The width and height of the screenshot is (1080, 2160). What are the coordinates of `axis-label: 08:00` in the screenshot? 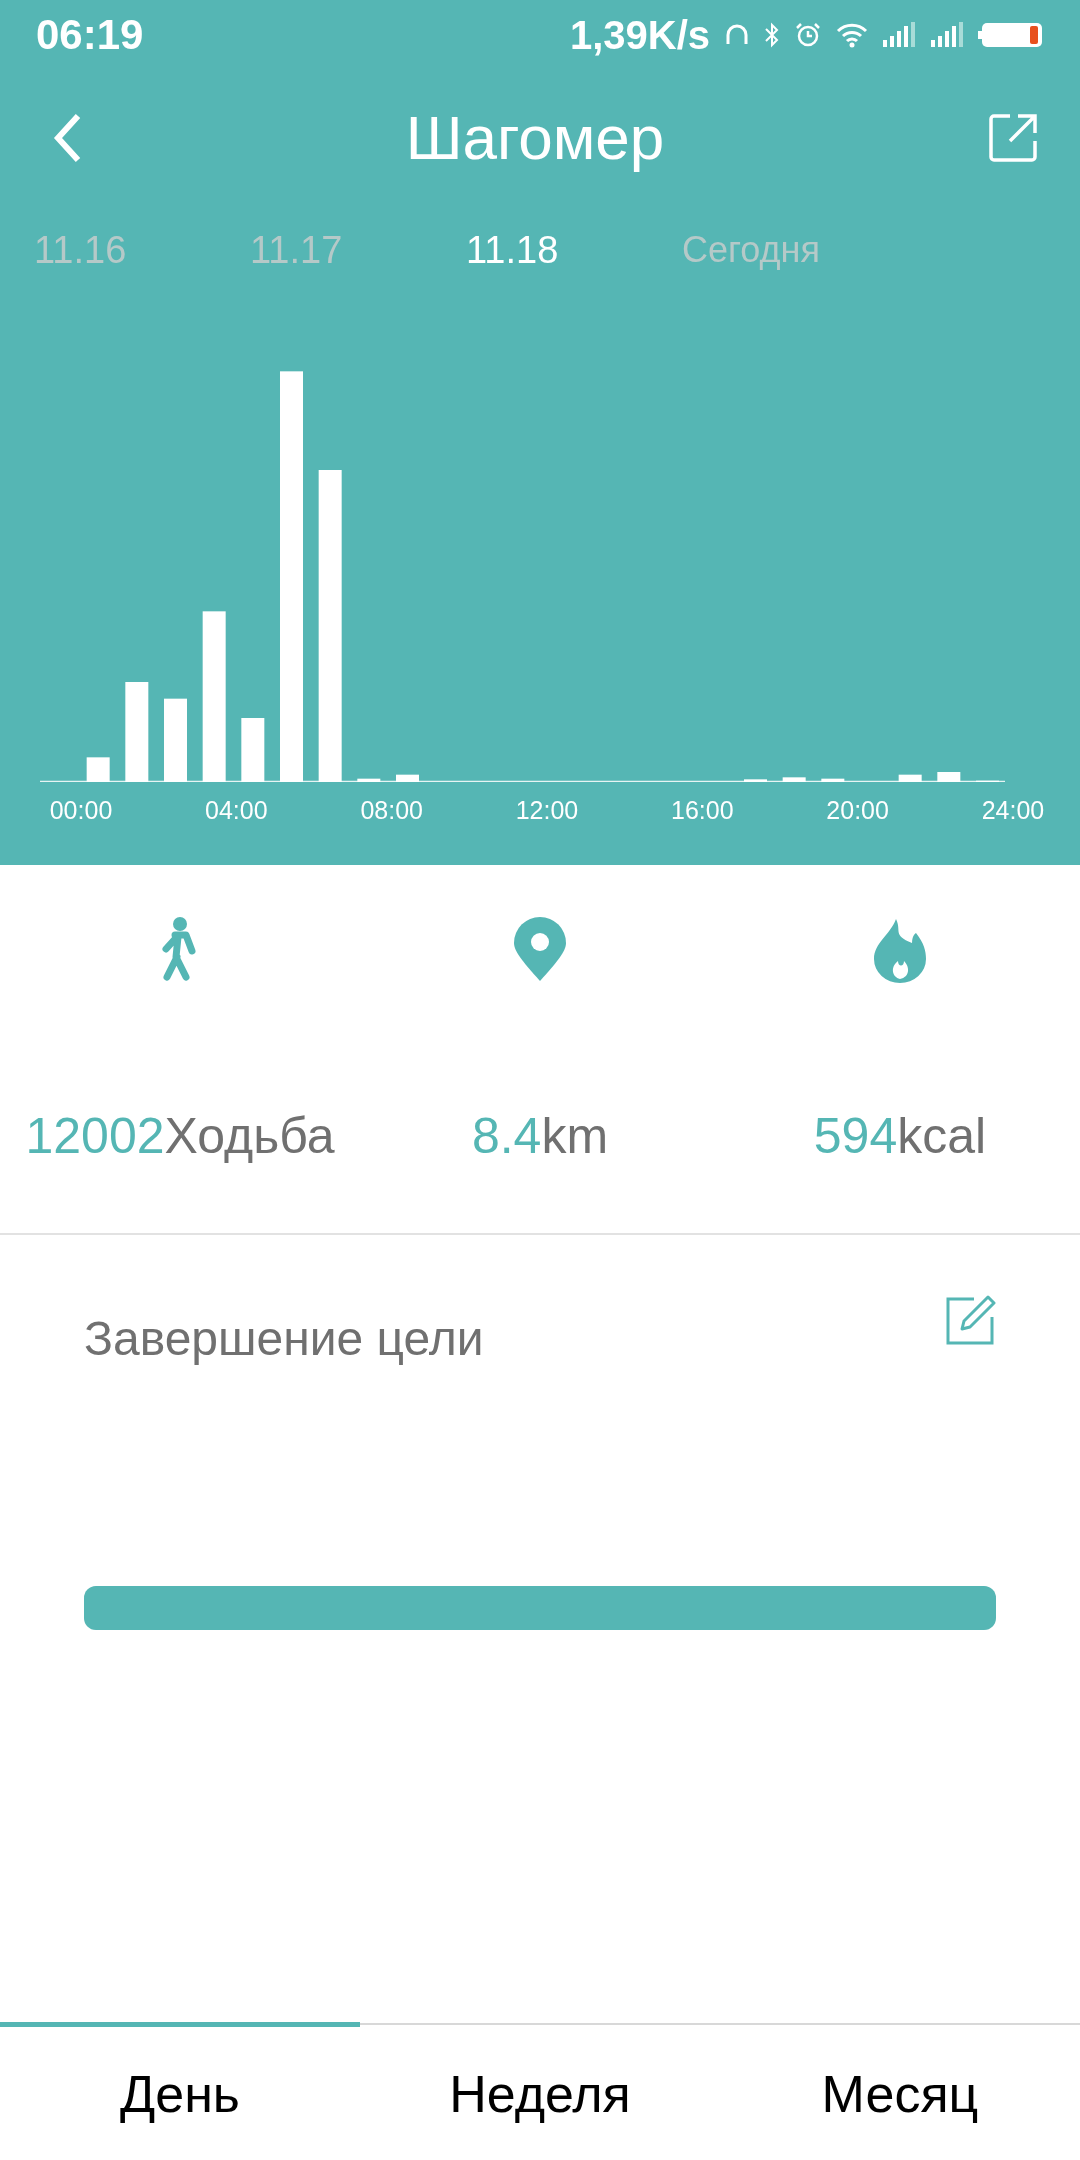 It's located at (391, 810).